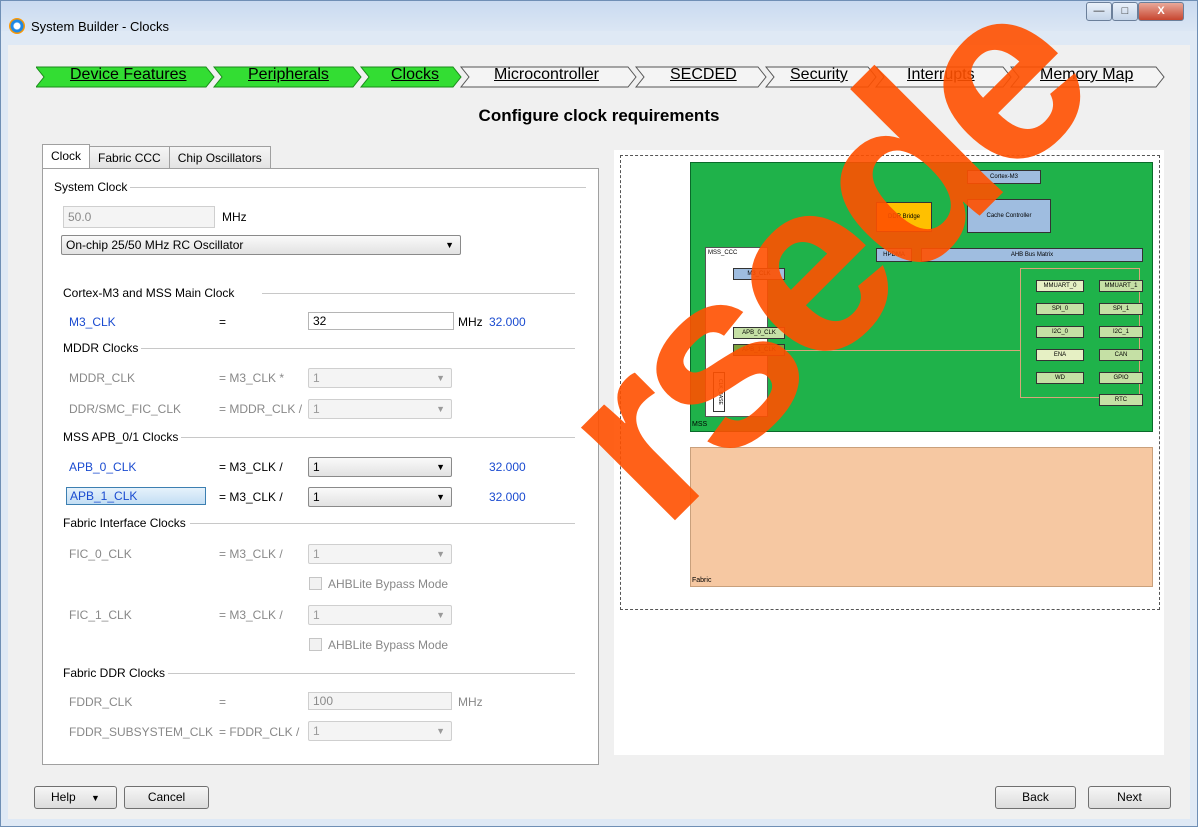 The image size is (1198, 827). What do you see at coordinates (252, 378) in the screenshot?
I see `mddr-clk-eq: = M3_CLK *` at bounding box center [252, 378].